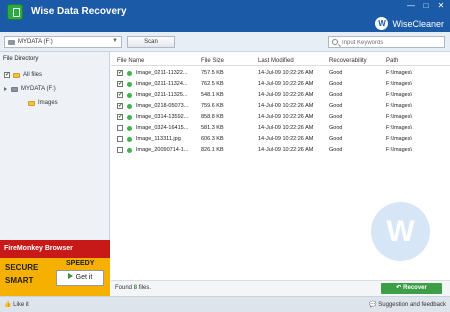 The height and width of the screenshot is (312, 450). Describe the element at coordinates (400, 231) in the screenshot. I see `wise-w-watermark-icon: W` at that location.